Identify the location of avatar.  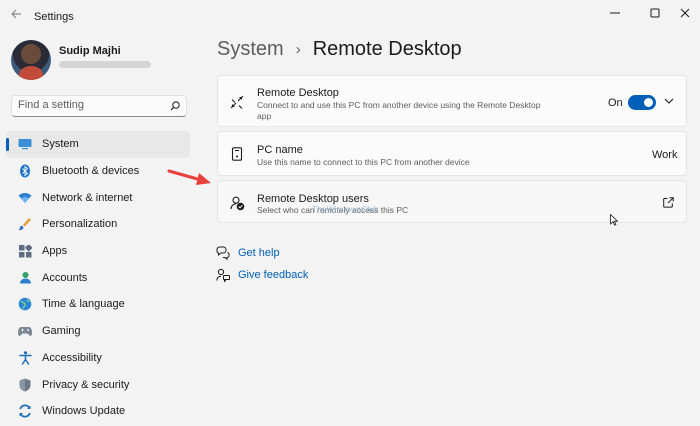
(31, 60).